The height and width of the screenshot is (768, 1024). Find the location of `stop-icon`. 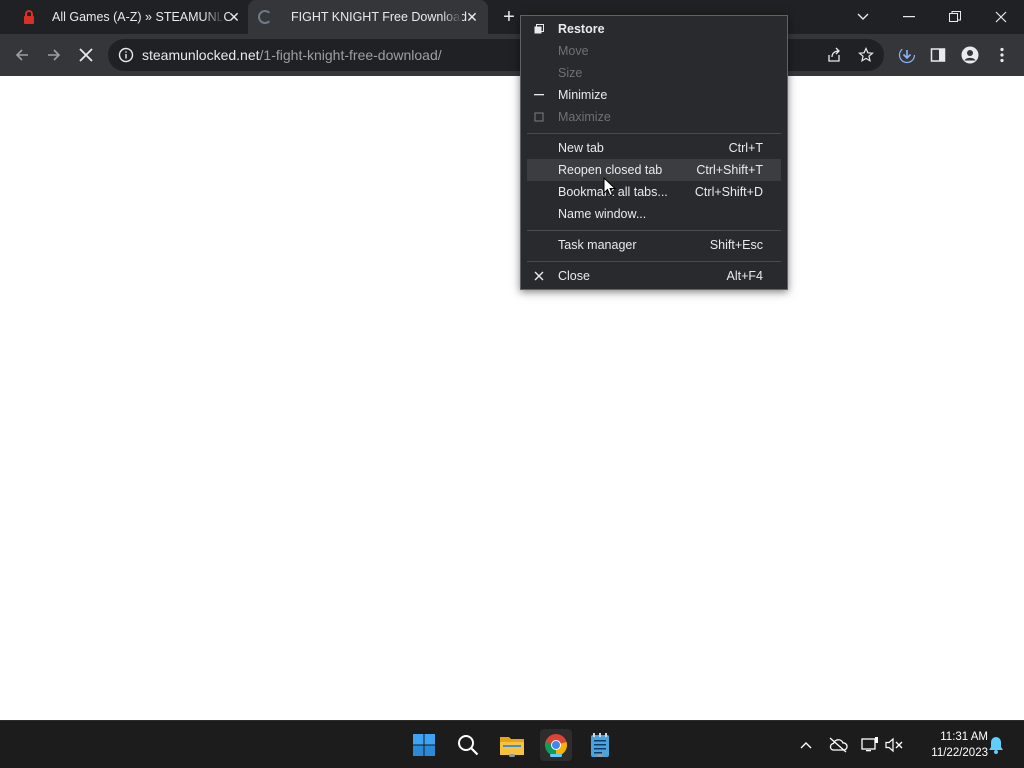

stop-icon is located at coordinates (86, 55).